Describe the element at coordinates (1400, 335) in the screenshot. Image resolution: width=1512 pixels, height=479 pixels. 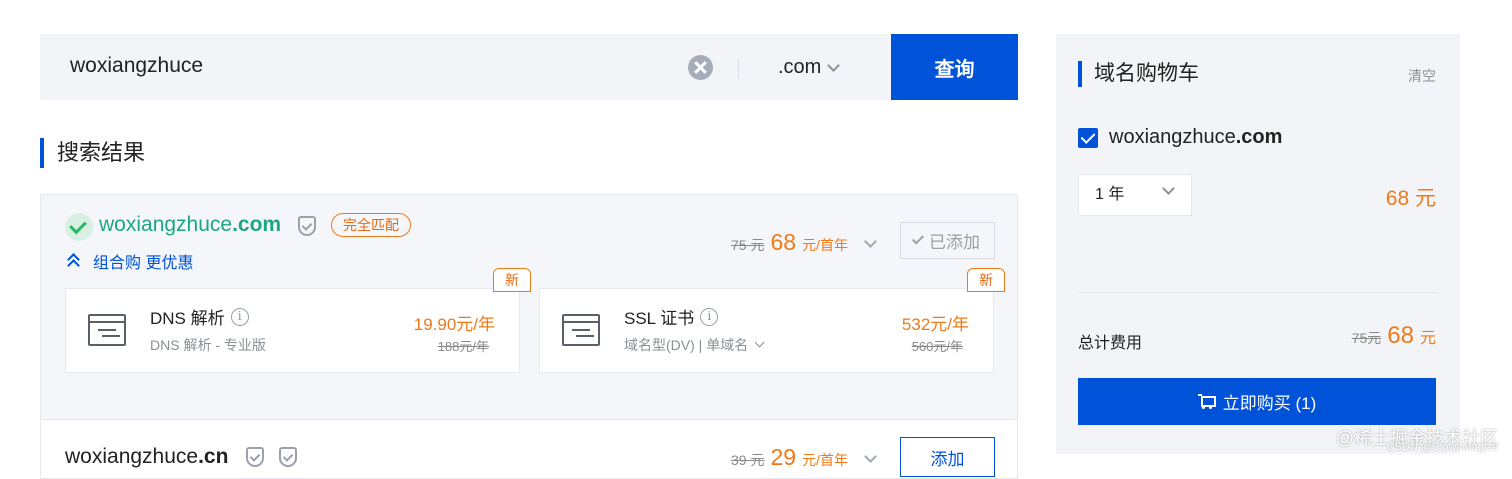
I see `total-new-price: 68` at that location.